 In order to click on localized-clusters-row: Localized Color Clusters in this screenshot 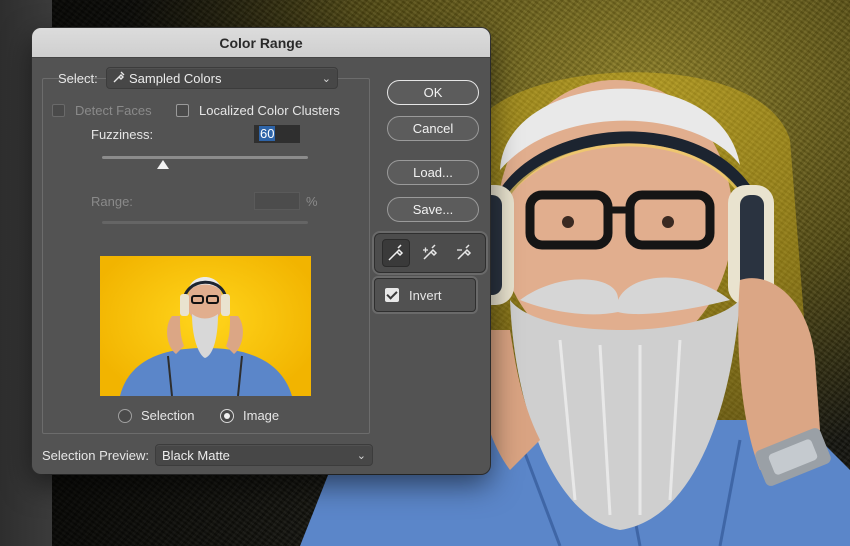, I will do `click(258, 110)`.